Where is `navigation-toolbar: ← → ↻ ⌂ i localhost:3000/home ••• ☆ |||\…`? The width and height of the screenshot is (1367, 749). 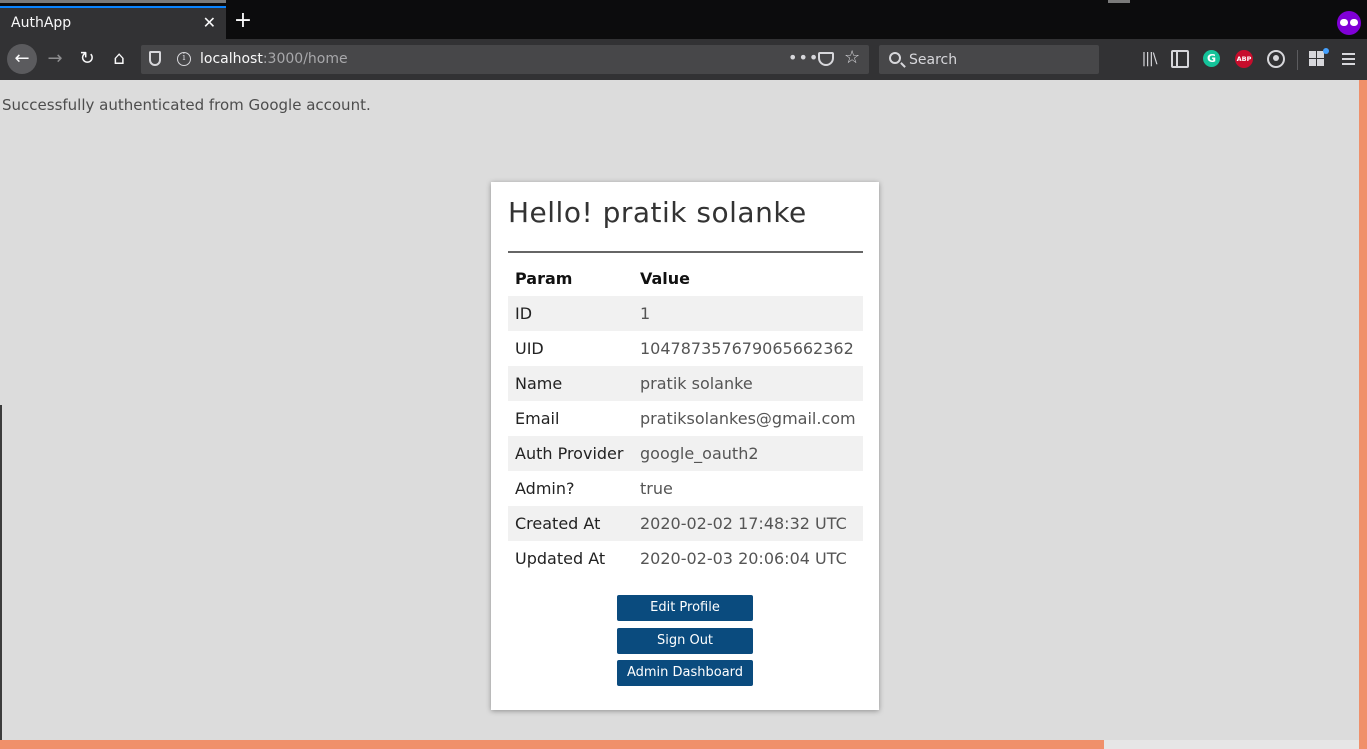
navigation-toolbar: ← → ↻ ⌂ i localhost:3000/home ••• ☆ |||\… is located at coordinates (683, 59).